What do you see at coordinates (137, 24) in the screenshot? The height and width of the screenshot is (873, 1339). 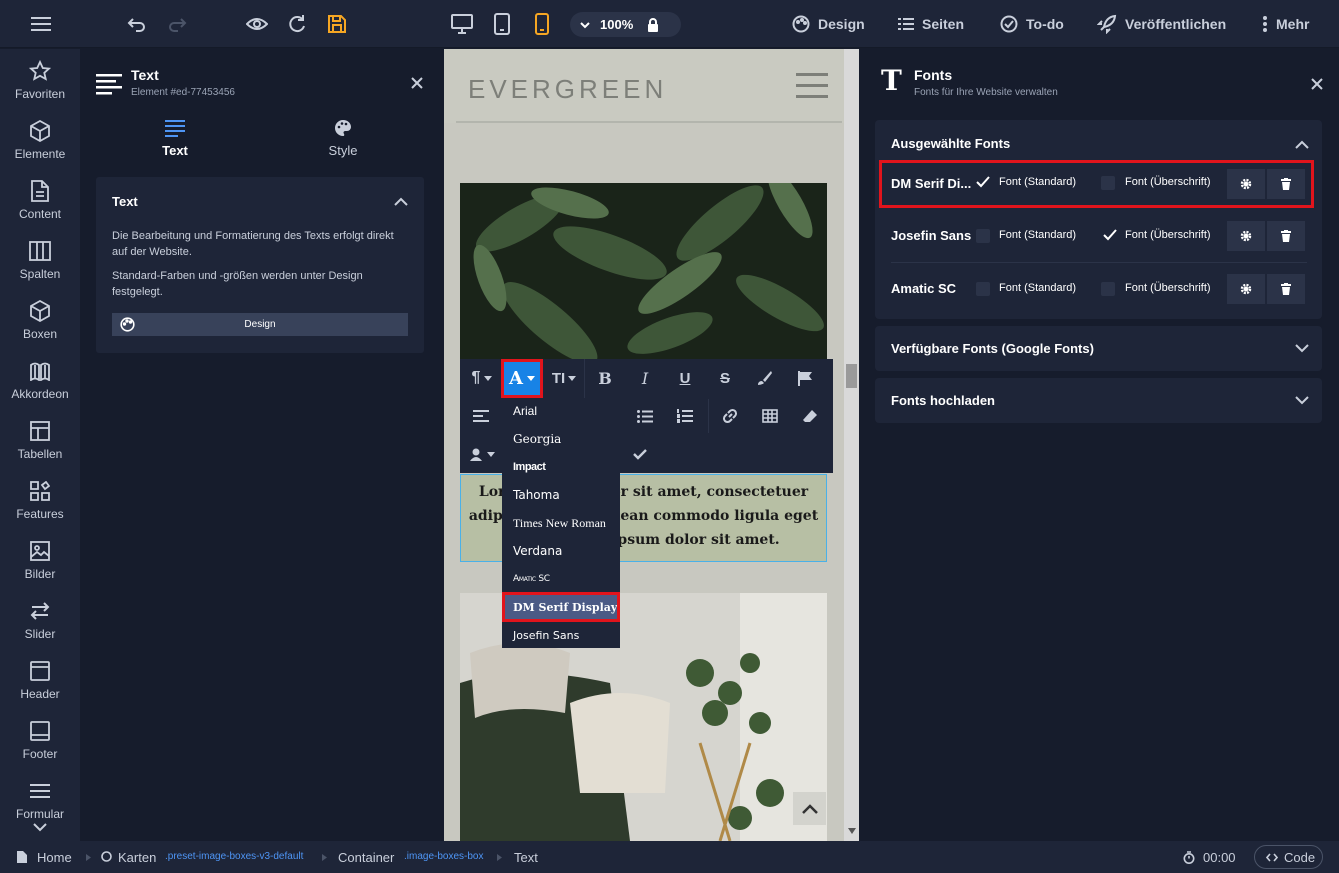 I see `undo-icon` at bounding box center [137, 24].